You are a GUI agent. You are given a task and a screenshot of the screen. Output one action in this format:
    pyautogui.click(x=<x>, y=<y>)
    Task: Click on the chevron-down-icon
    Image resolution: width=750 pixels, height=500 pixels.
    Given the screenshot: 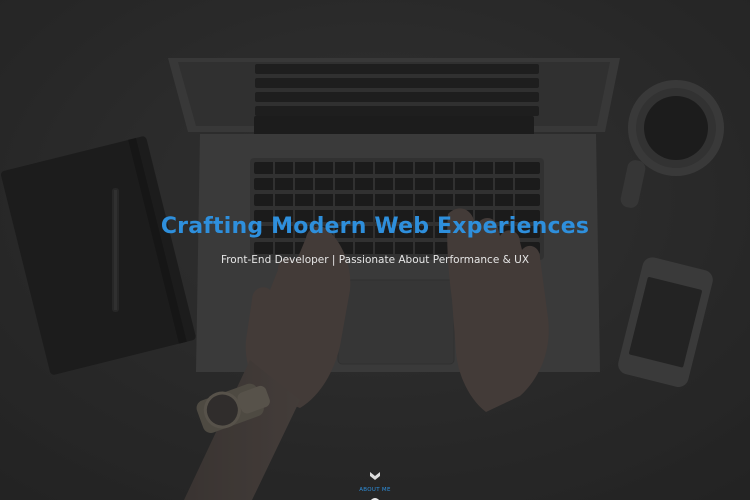 What is the action you would take?
    pyautogui.click(x=375, y=476)
    